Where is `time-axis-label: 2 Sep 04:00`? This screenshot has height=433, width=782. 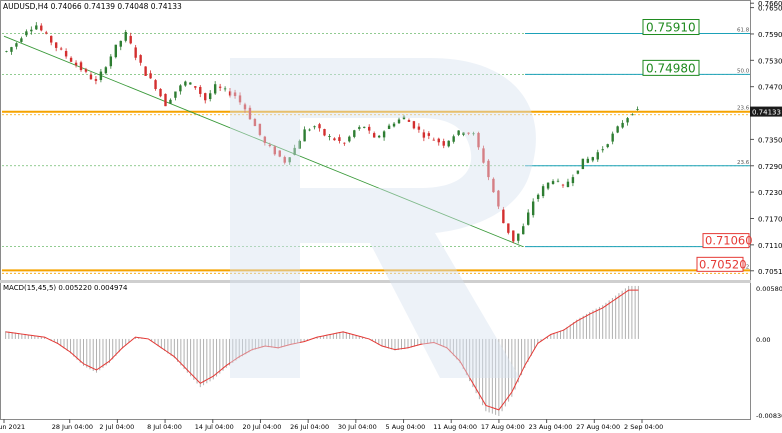 time-axis-label: 2 Sep 04:00 is located at coordinates (643, 427).